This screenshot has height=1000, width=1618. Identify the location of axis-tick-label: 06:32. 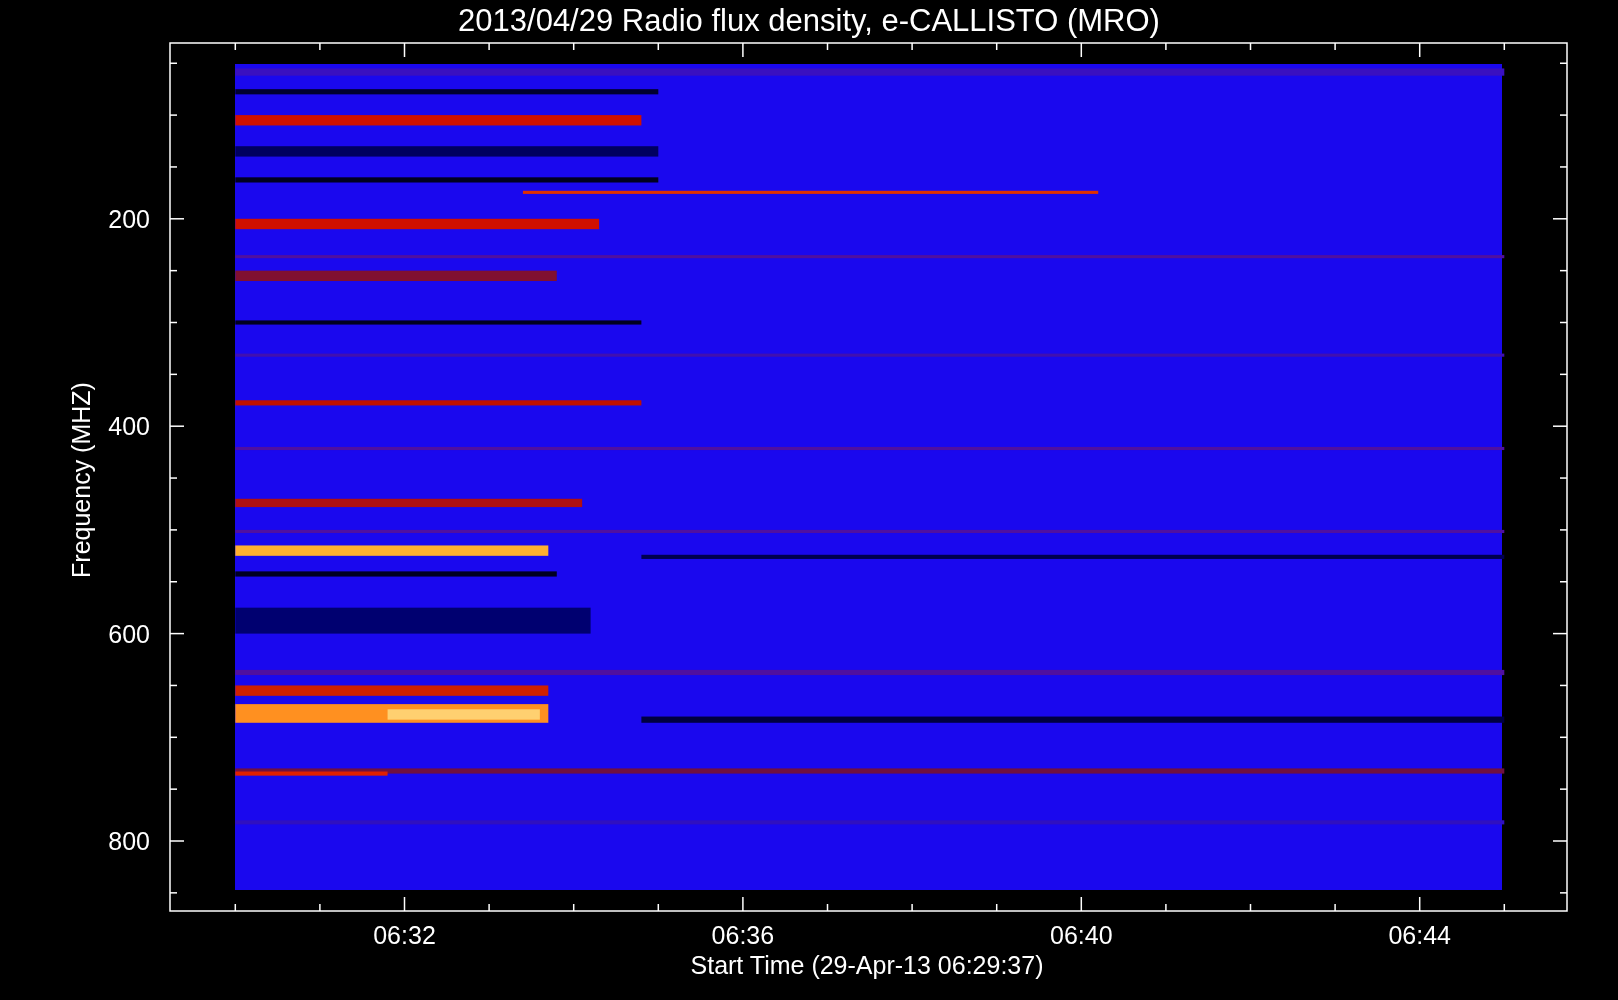
(404, 935).